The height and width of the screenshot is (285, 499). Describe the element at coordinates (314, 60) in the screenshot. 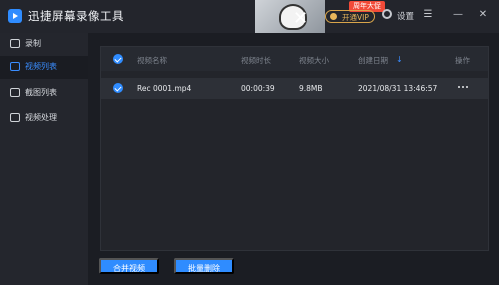

I see `column-size: 视频大小` at that location.